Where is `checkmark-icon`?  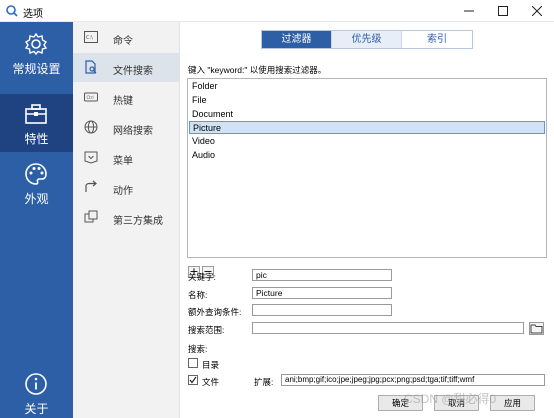 checkmark-icon is located at coordinates (193, 380).